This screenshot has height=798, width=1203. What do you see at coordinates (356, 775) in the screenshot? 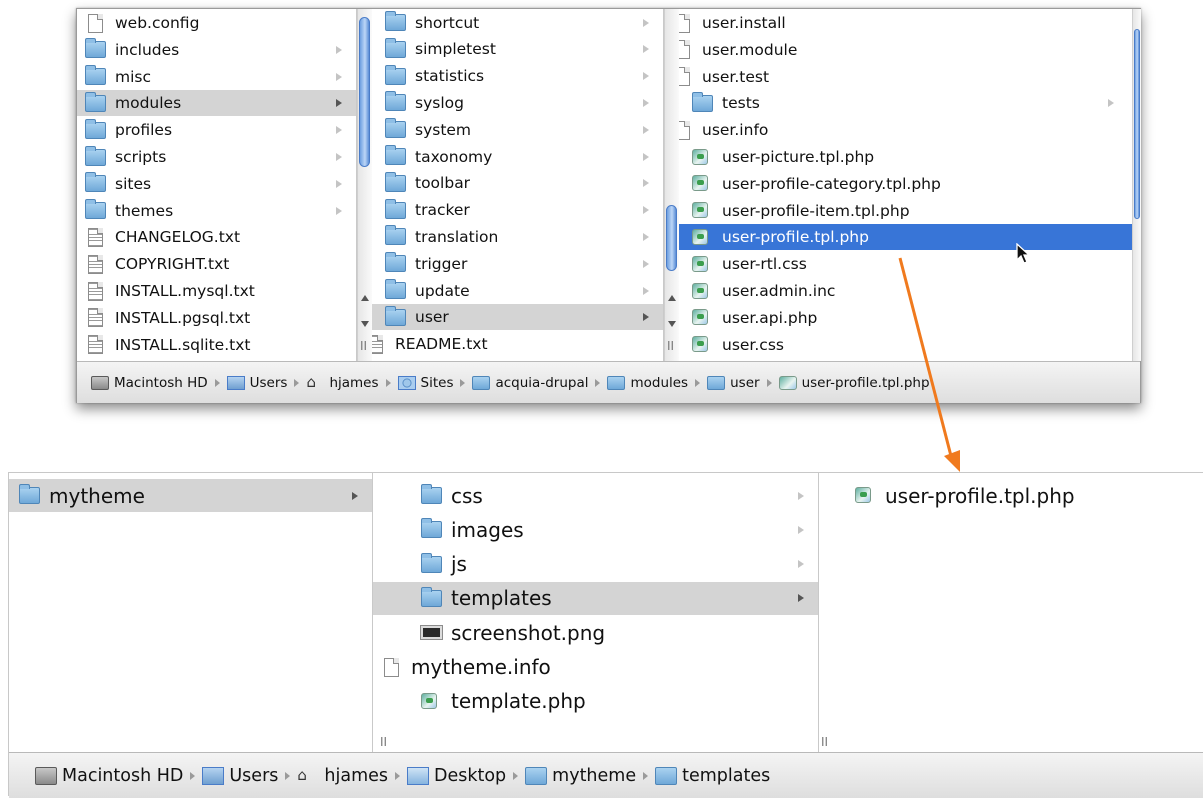
I see `path-segment-label: hjames` at bounding box center [356, 775].